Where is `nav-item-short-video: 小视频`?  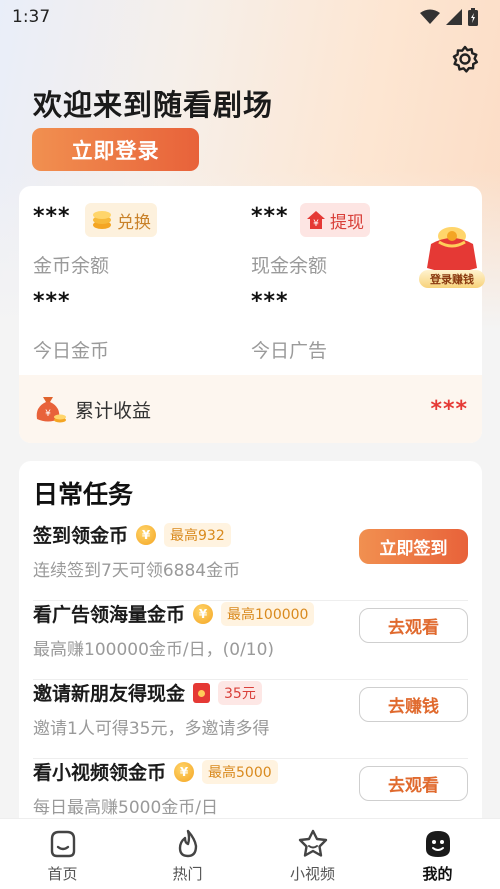 nav-item-short-video: 小视频 is located at coordinates (312, 854).